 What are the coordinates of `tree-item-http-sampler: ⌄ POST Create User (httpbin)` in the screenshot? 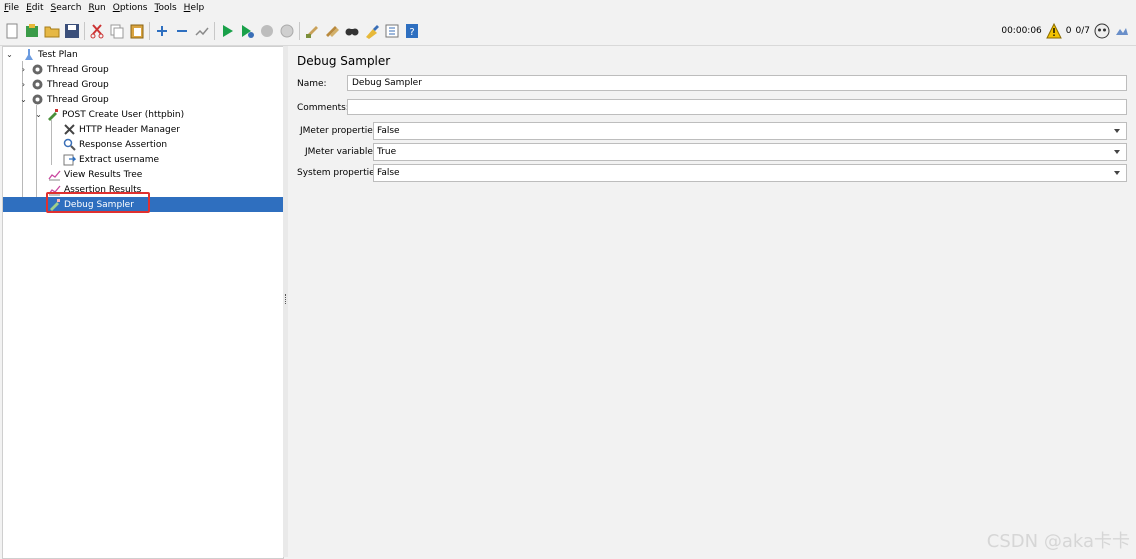 It's located at (143, 114).